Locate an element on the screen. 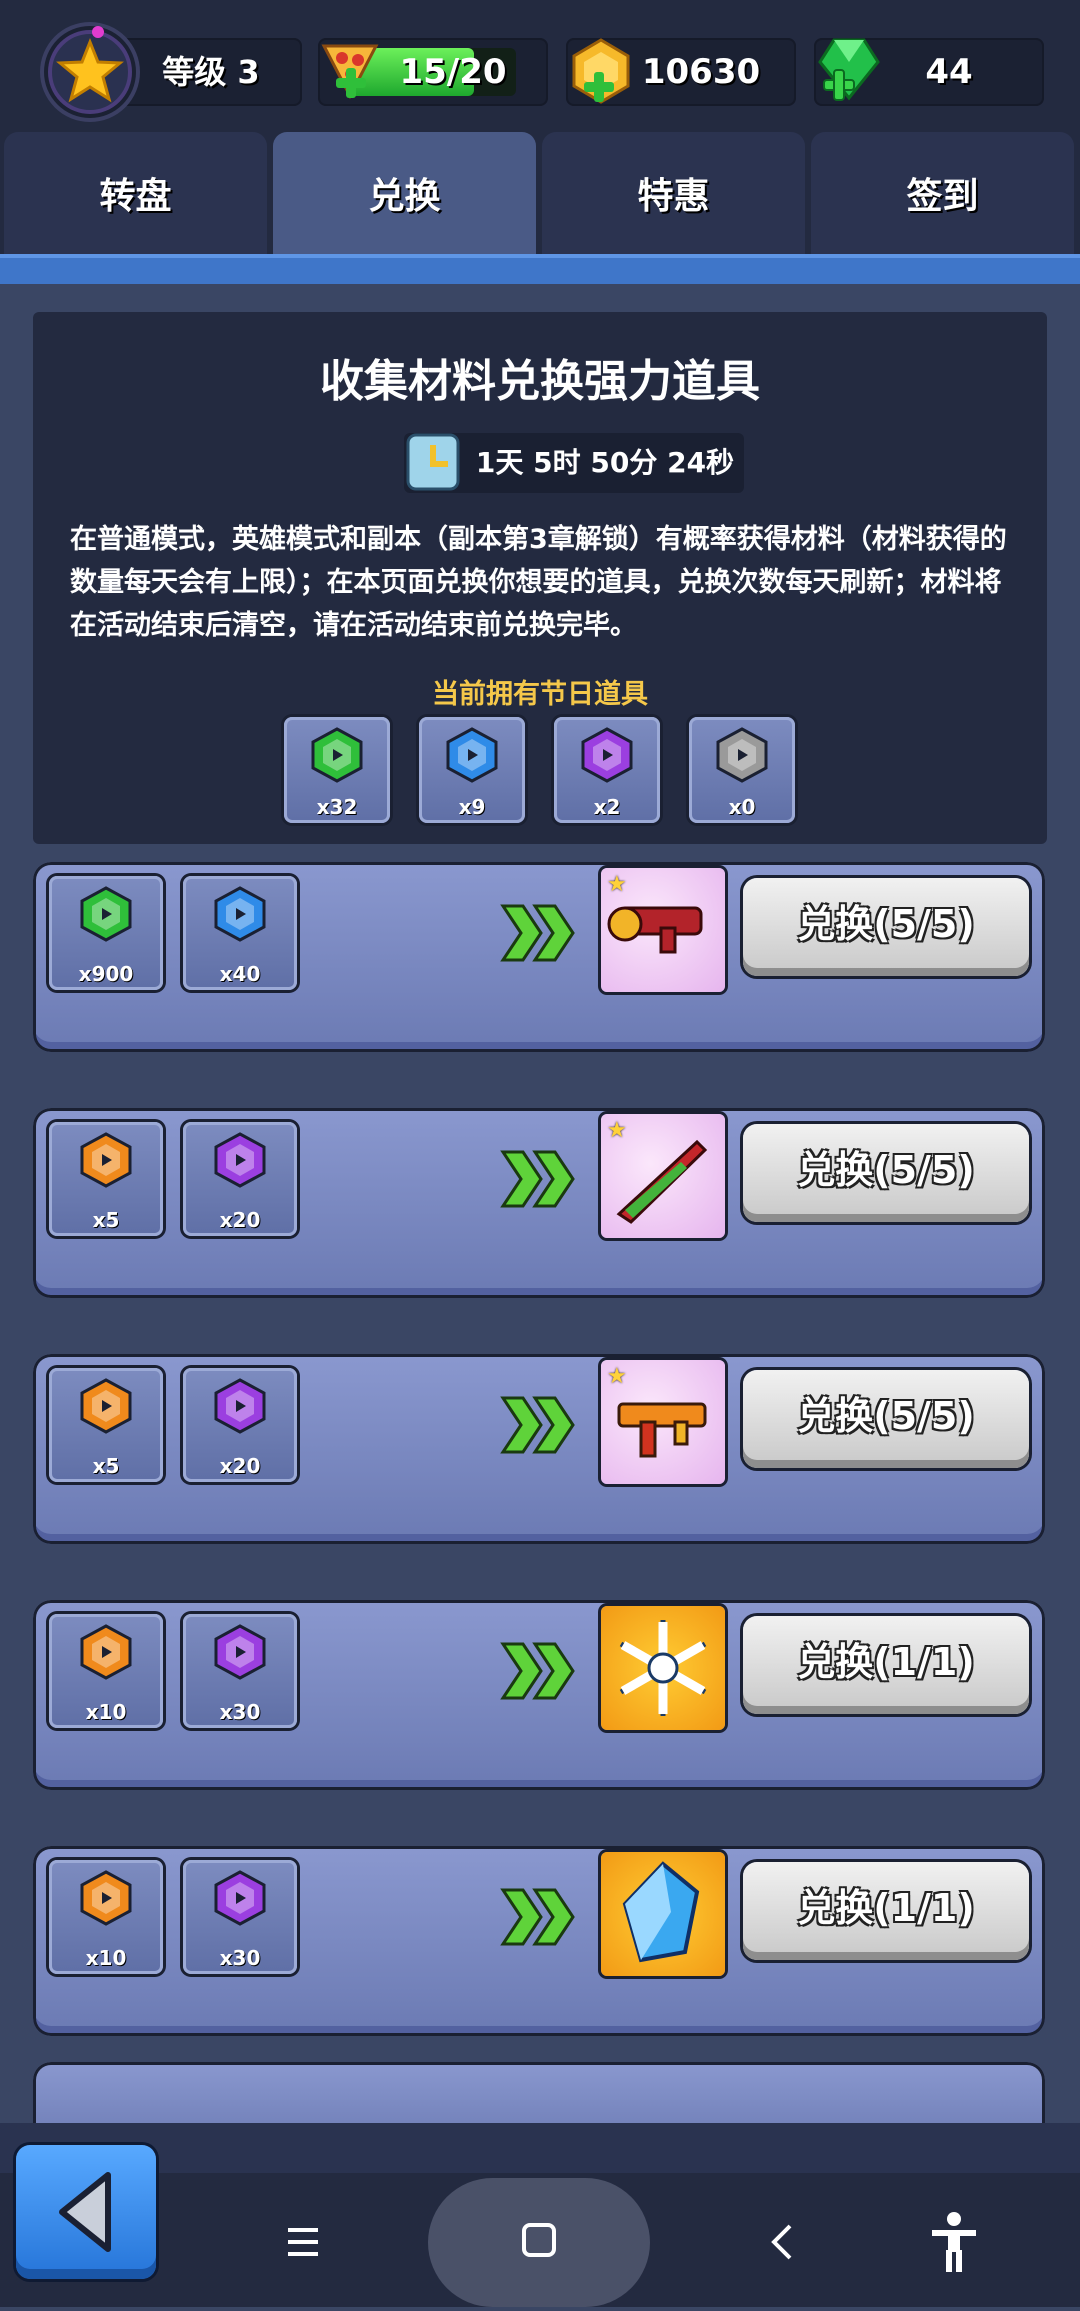 The image size is (1080, 2311). material-count: x40 is located at coordinates (240, 974).